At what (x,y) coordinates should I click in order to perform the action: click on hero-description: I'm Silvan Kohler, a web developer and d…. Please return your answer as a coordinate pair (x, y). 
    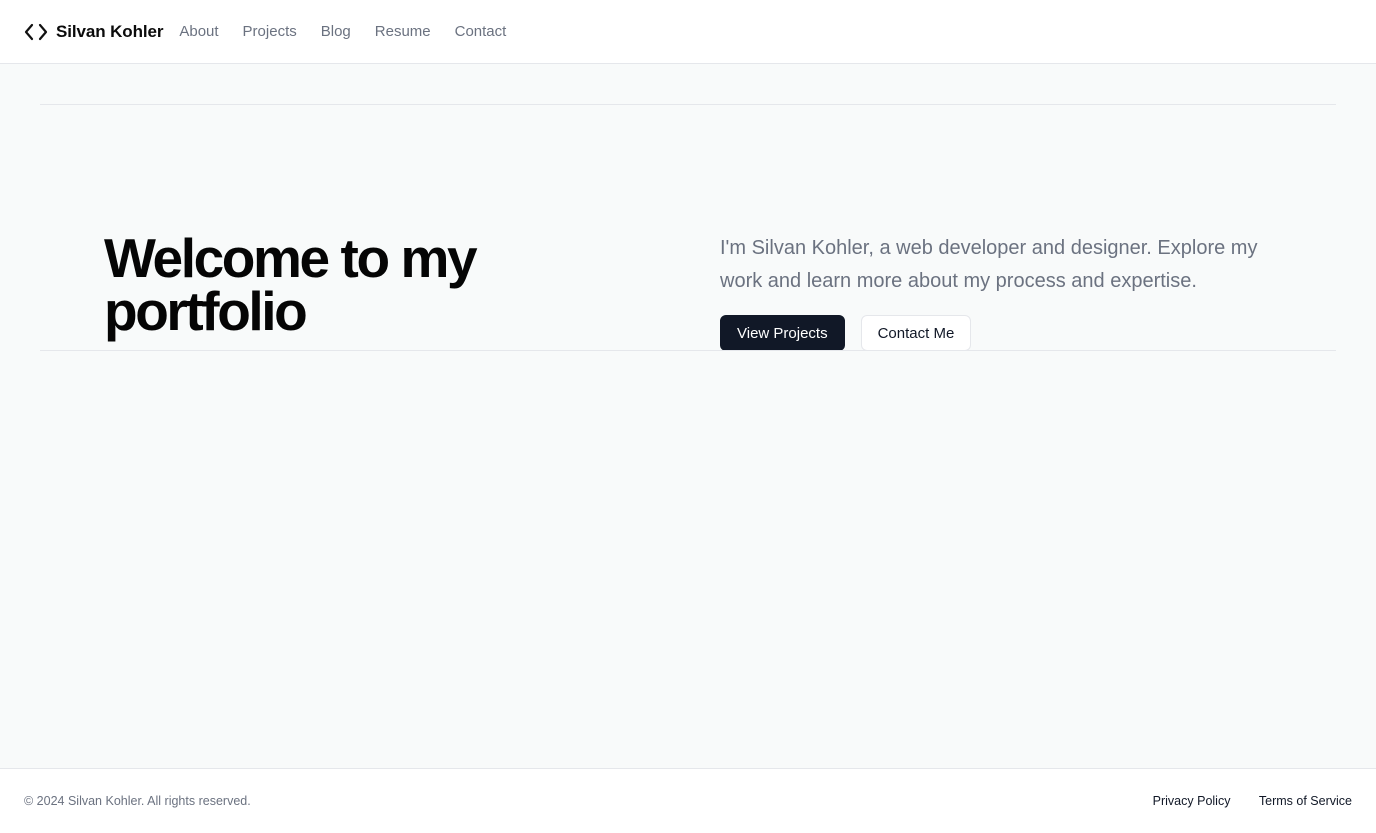
    Looking at the image, I should click on (989, 264).